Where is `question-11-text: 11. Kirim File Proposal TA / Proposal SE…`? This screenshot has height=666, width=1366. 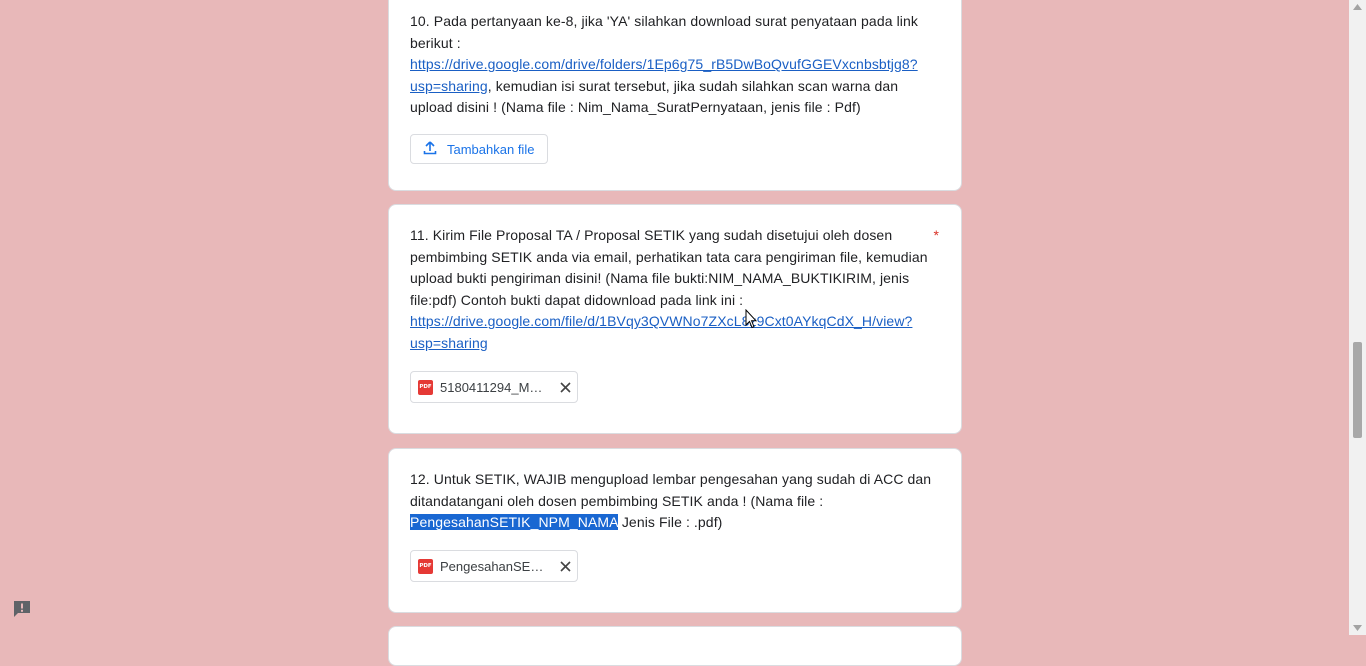
question-11-text: 11. Kirim File Proposal TA / Proposal SE… is located at coordinates (671, 289).